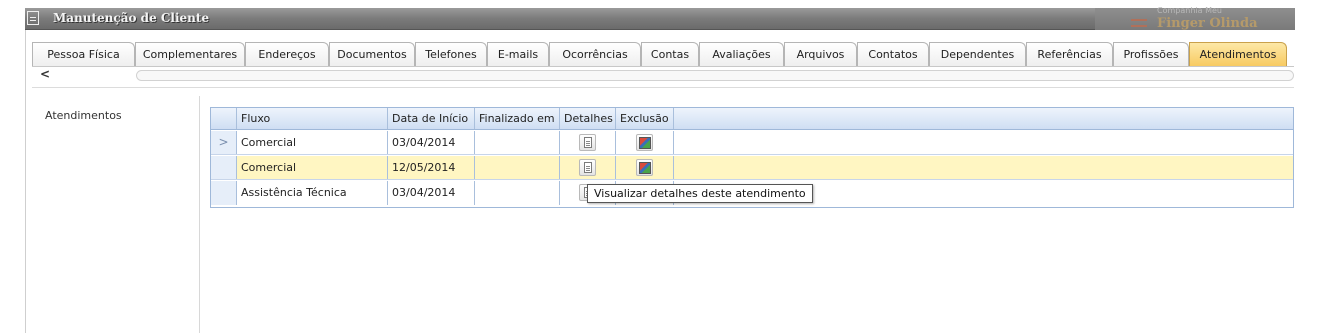  What do you see at coordinates (645, 118) in the screenshot?
I see `header-exclusao: Exclusão` at bounding box center [645, 118].